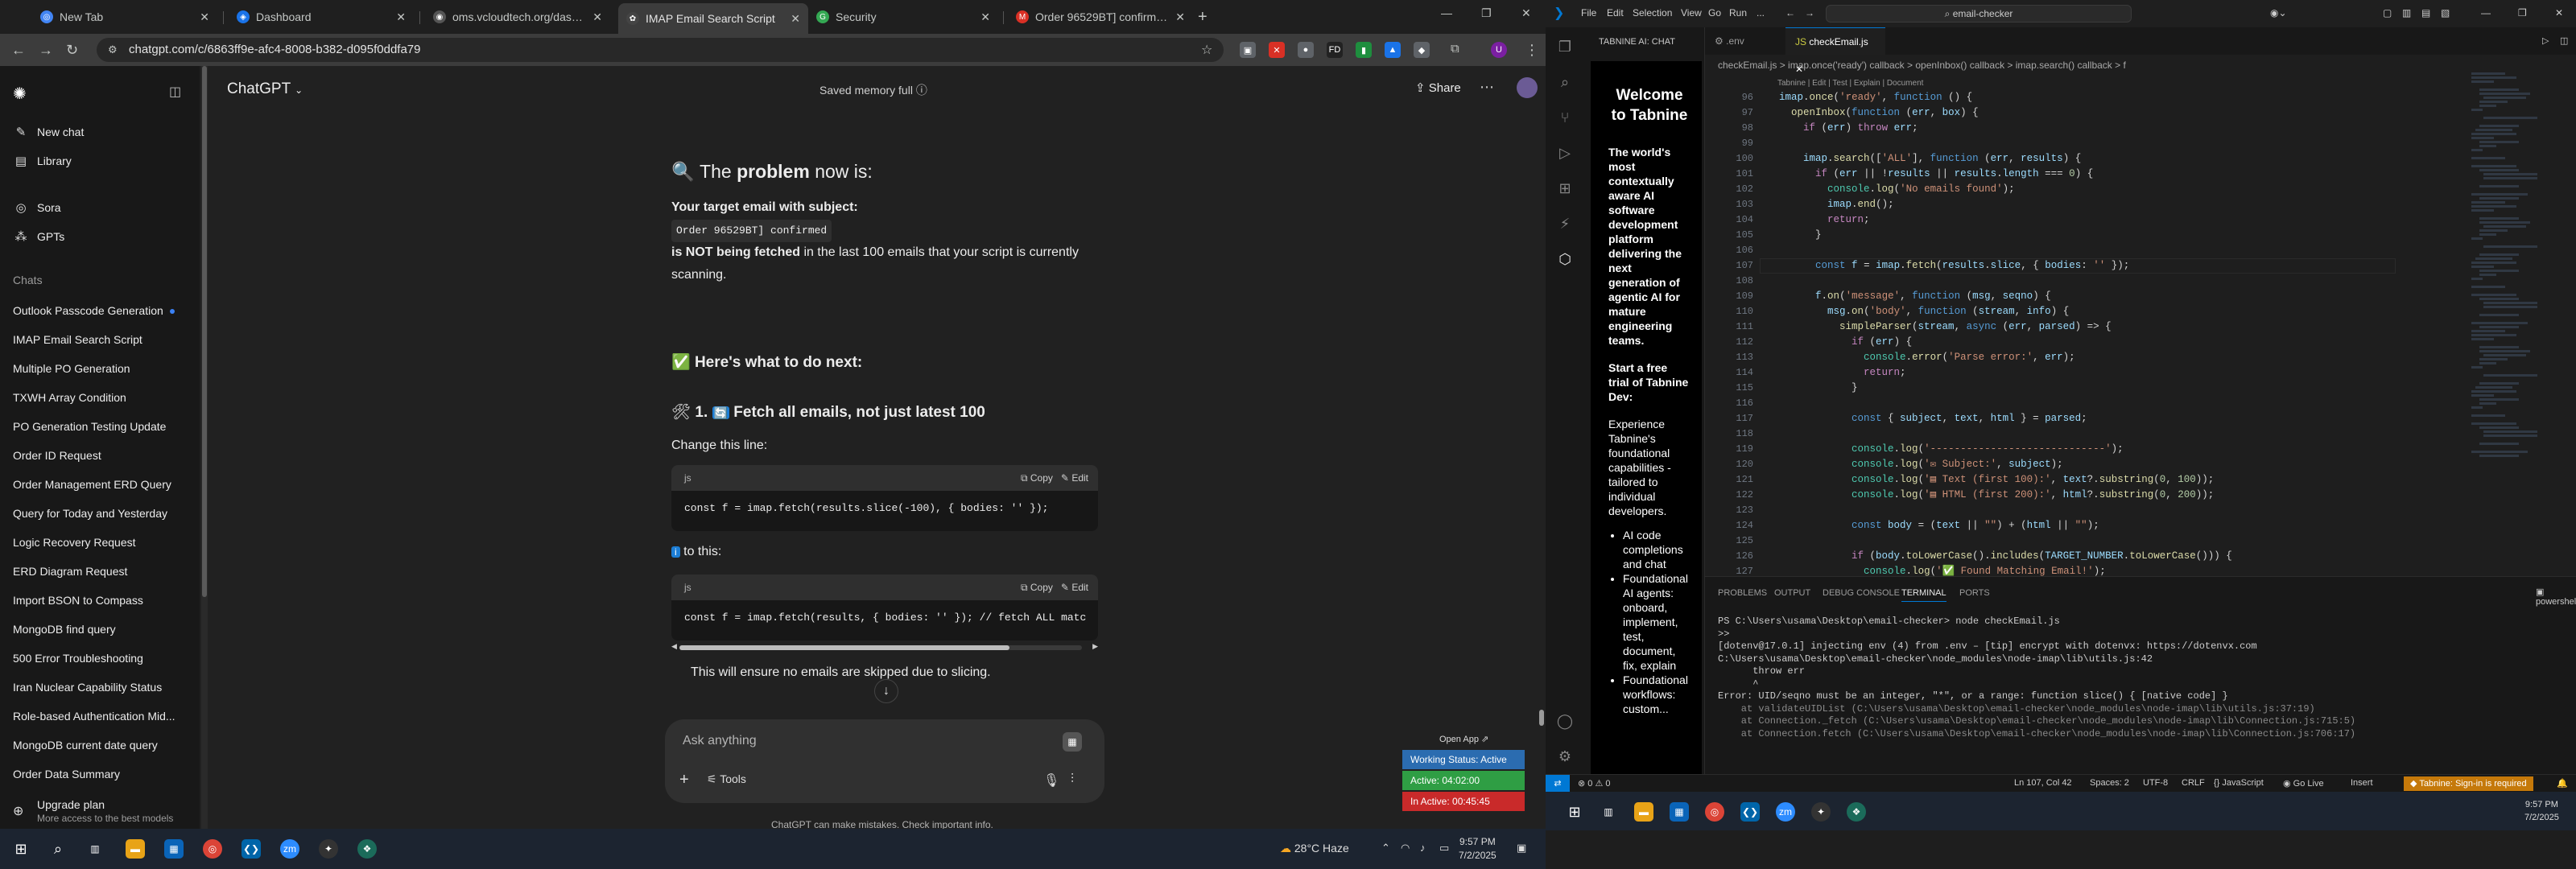 The height and width of the screenshot is (869, 2576). What do you see at coordinates (101, 658) in the screenshot?
I see `sidebar-chat-item: 500 Error Troubleshooting` at bounding box center [101, 658].